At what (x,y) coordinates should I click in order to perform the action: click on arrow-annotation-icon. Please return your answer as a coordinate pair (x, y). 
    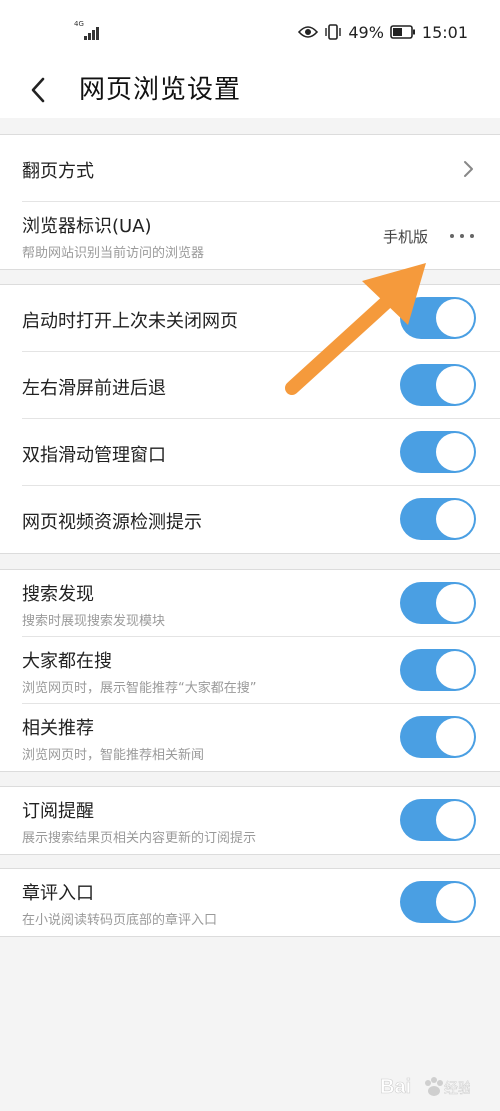
    Looking at the image, I should click on (355, 329).